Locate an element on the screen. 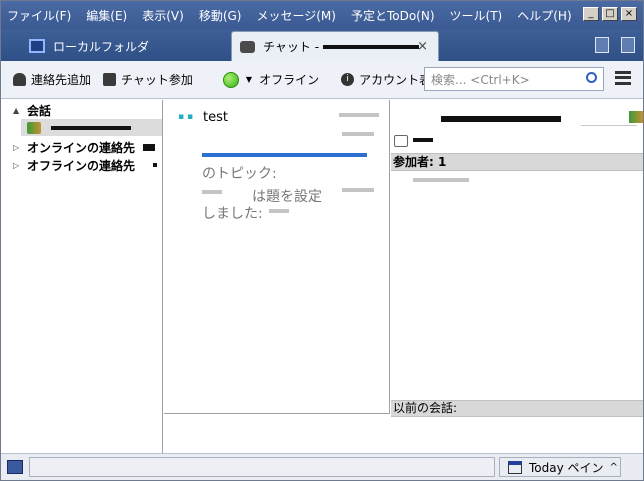  tab-label: チャット - is located at coordinates (291, 47).